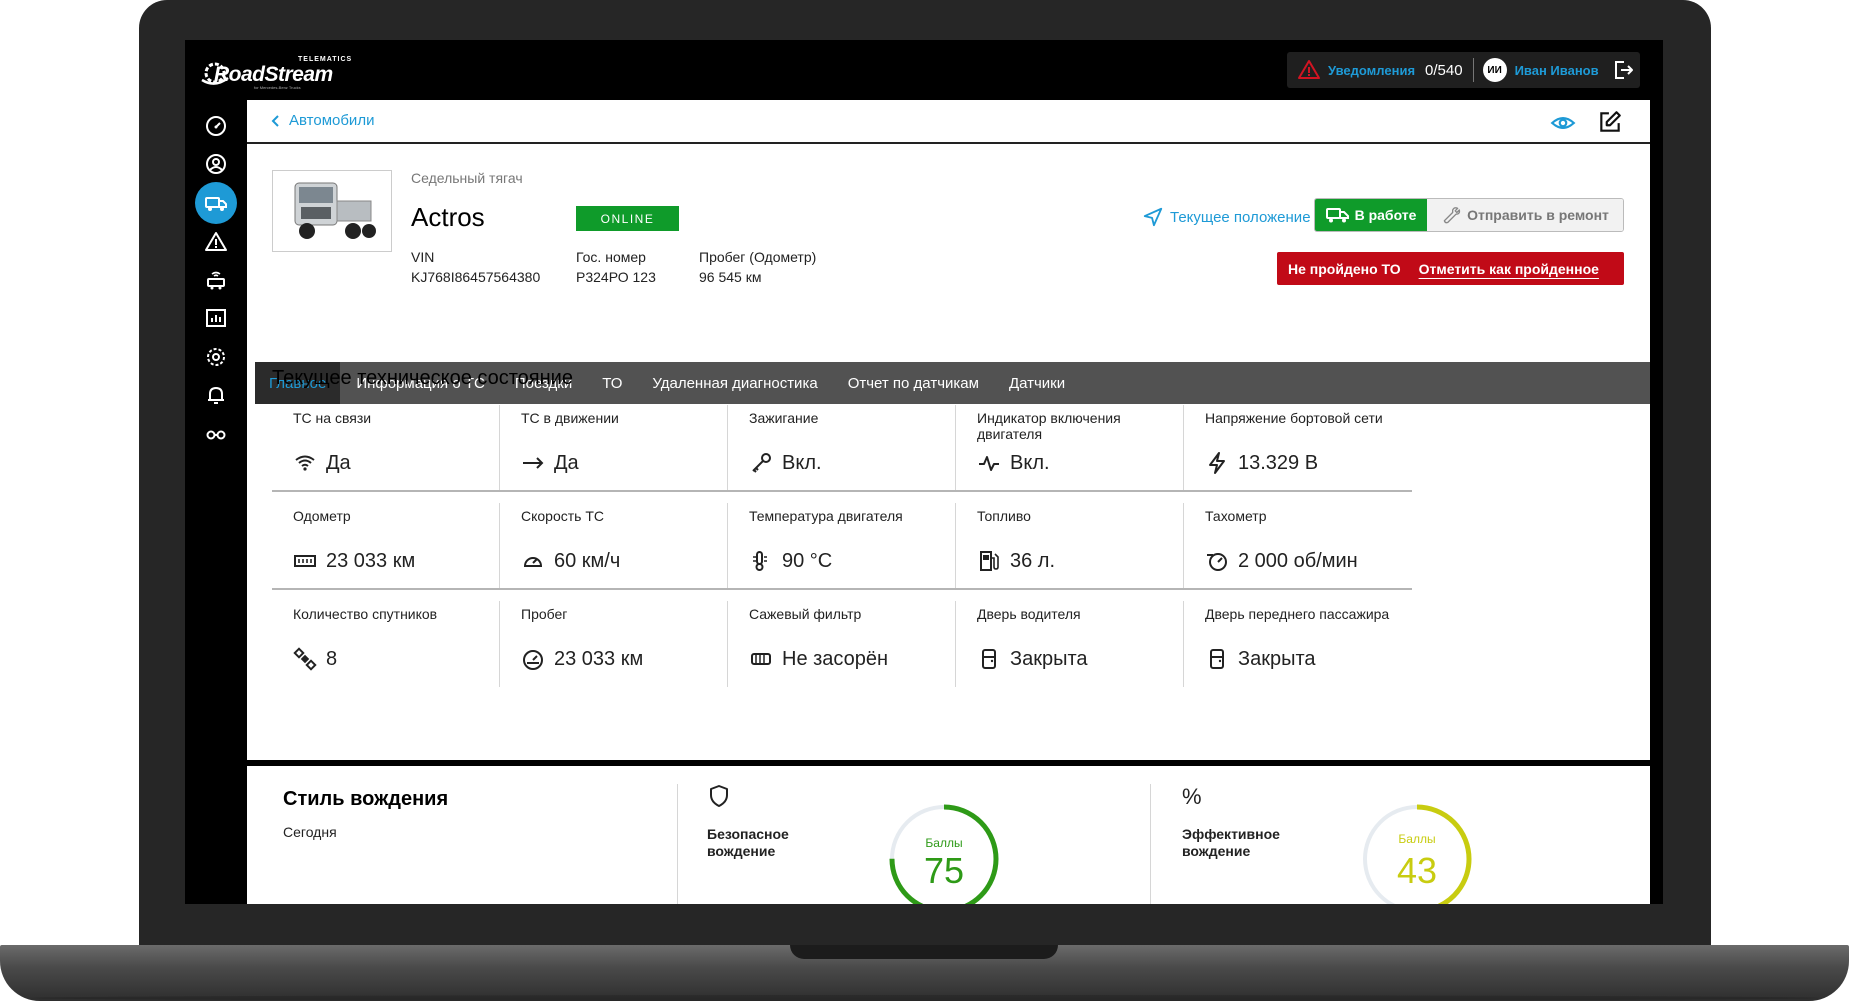 The image size is (1849, 1001). Describe the element at coordinates (1309, 70) in the screenshot. I see `notification-warning-icon` at that location.